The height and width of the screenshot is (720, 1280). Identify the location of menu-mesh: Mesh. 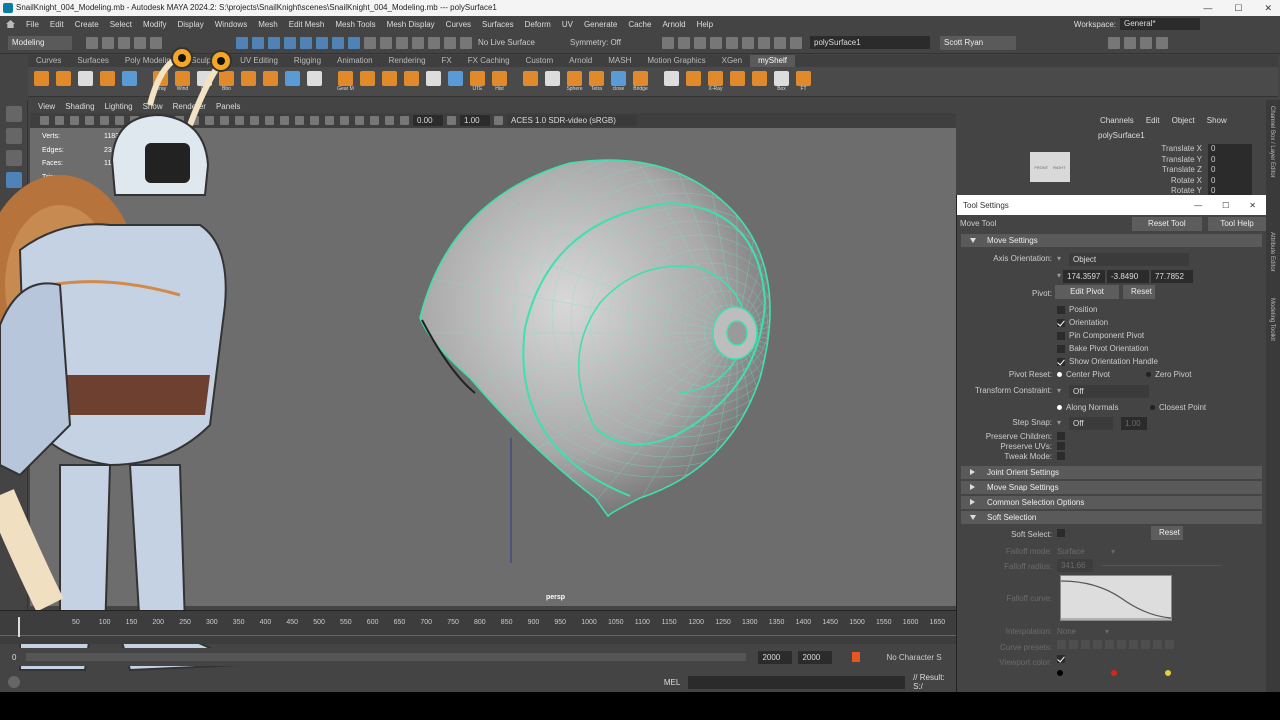
(268, 24).